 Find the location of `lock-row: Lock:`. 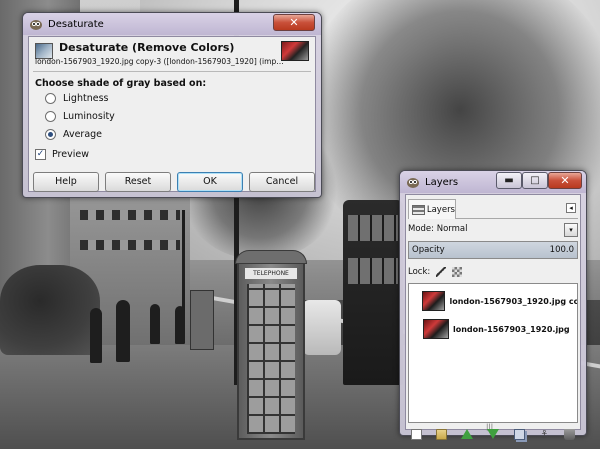

lock-row: Lock: is located at coordinates (435, 272).